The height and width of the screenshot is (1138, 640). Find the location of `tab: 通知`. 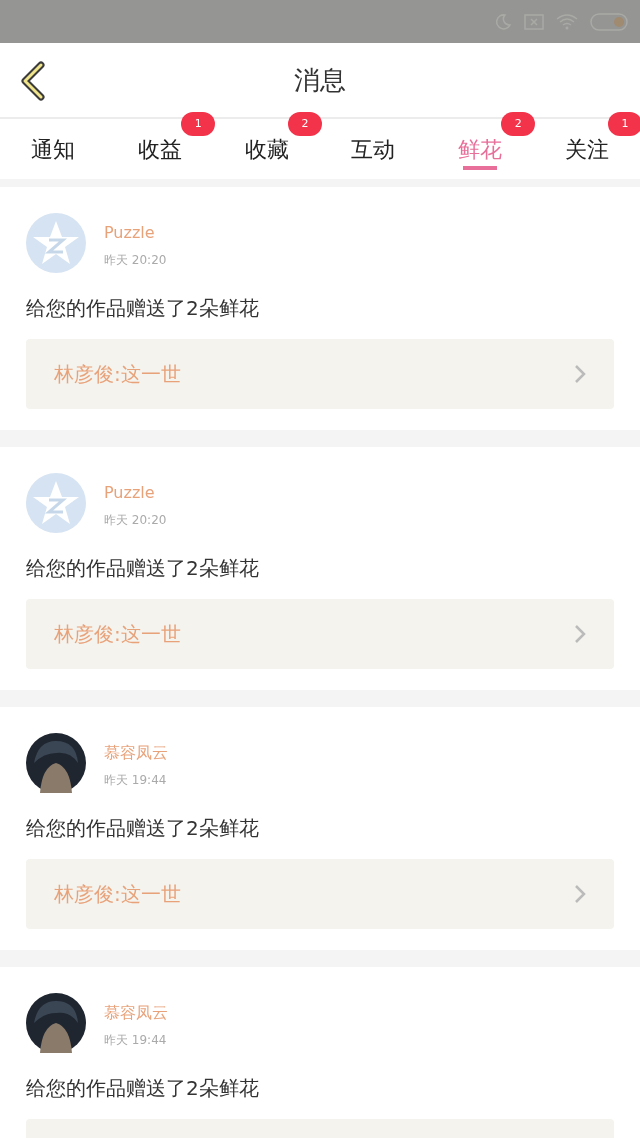

tab: 通知 is located at coordinates (53, 149).